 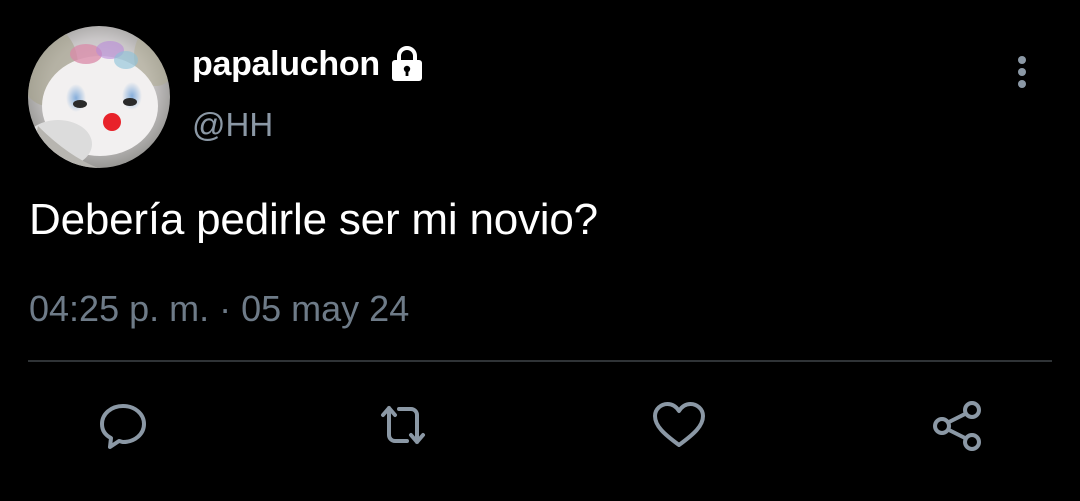 I want to click on author-handle: @HH, so click(x=232, y=125).